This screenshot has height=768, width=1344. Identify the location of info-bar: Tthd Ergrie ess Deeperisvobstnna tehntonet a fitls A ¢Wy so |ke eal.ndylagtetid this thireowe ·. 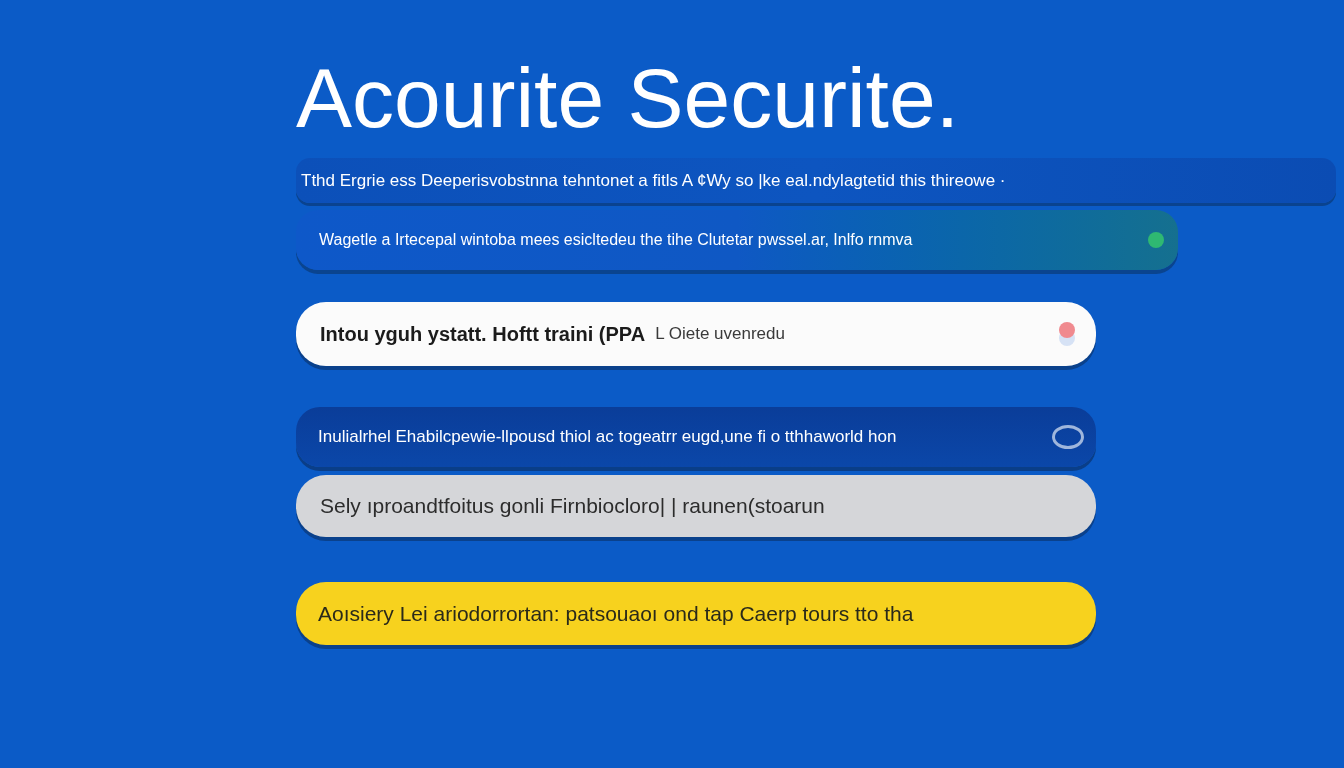
(816, 180).